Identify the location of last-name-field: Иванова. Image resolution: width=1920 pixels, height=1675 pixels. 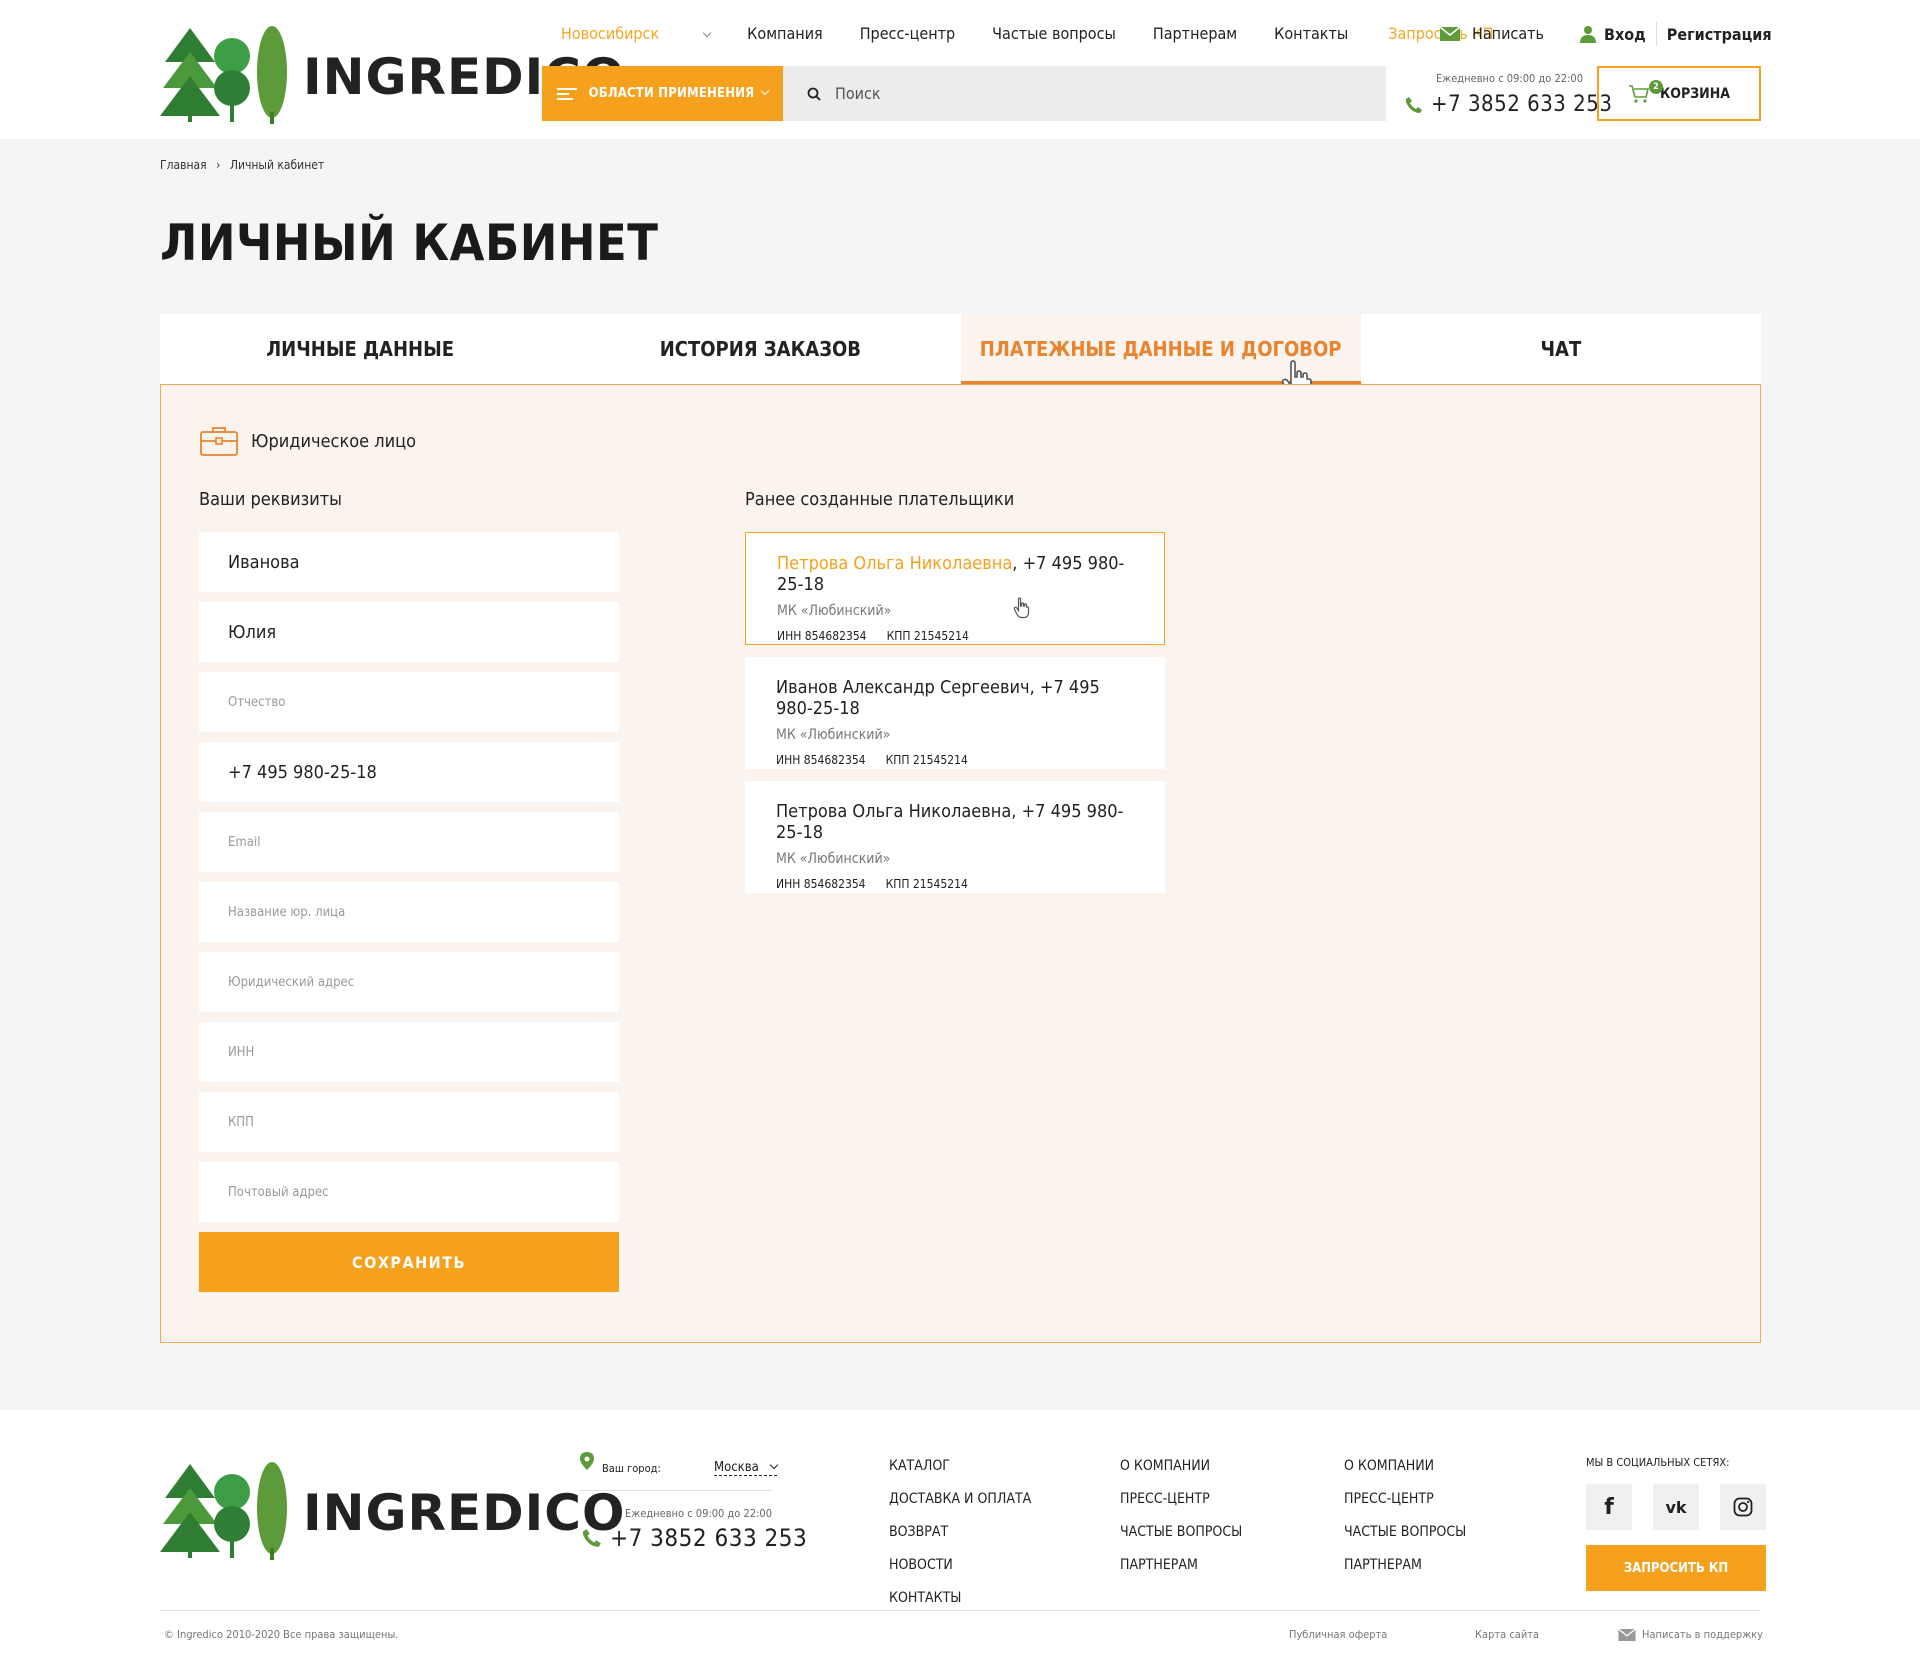
(409, 562).